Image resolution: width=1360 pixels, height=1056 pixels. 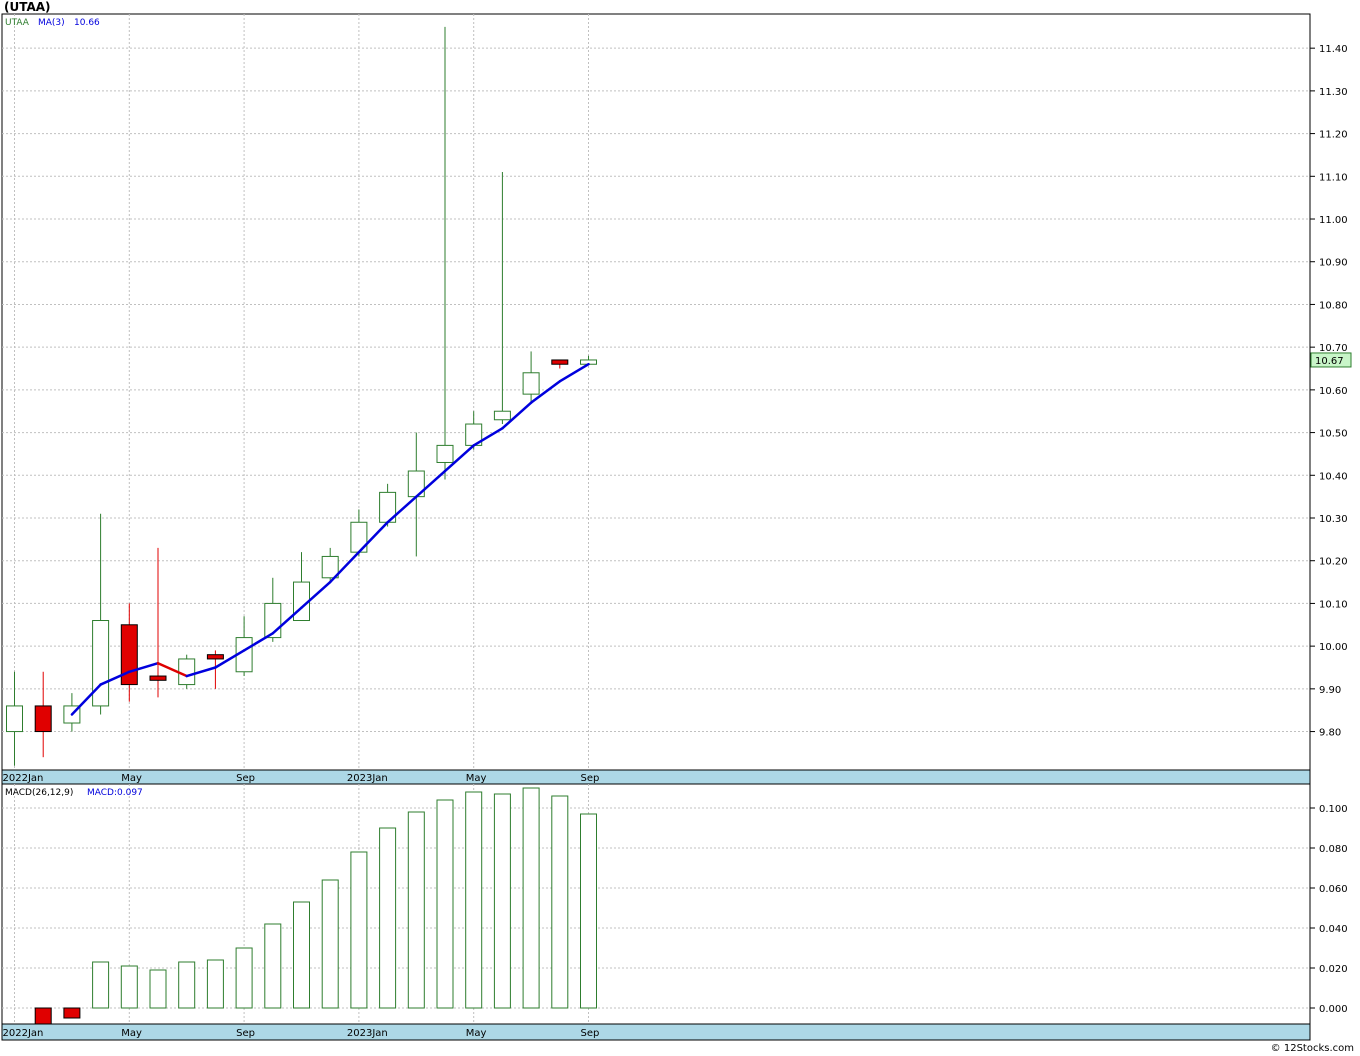 I want to click on macd-x-tick-label: 2023Jan, so click(x=367, y=1033).